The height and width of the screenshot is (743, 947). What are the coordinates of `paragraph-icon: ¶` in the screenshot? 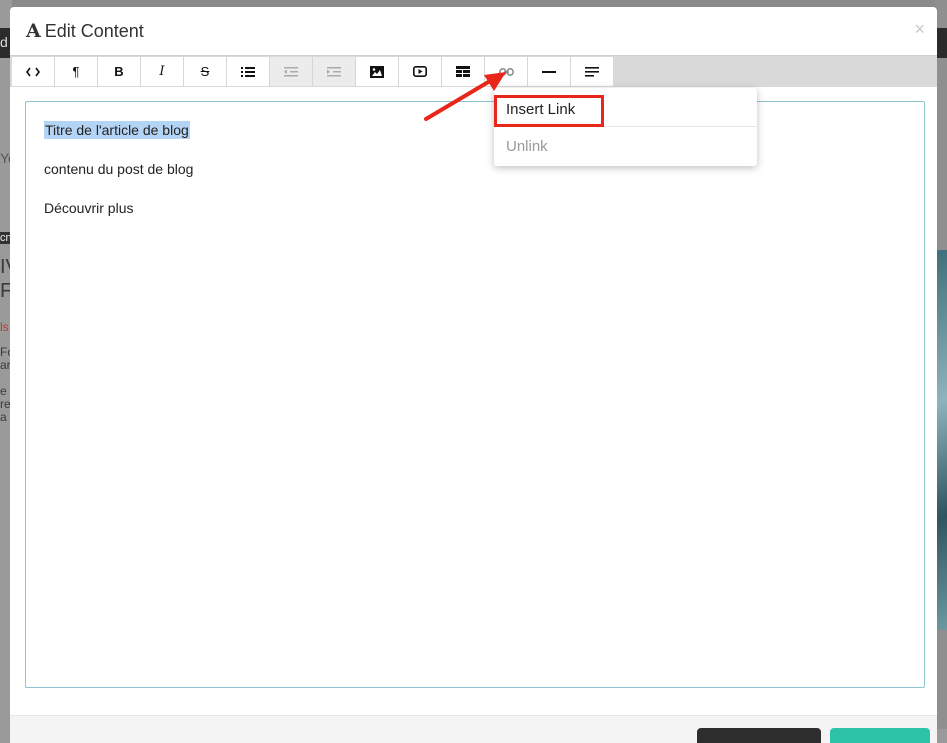 It's located at (76, 71).